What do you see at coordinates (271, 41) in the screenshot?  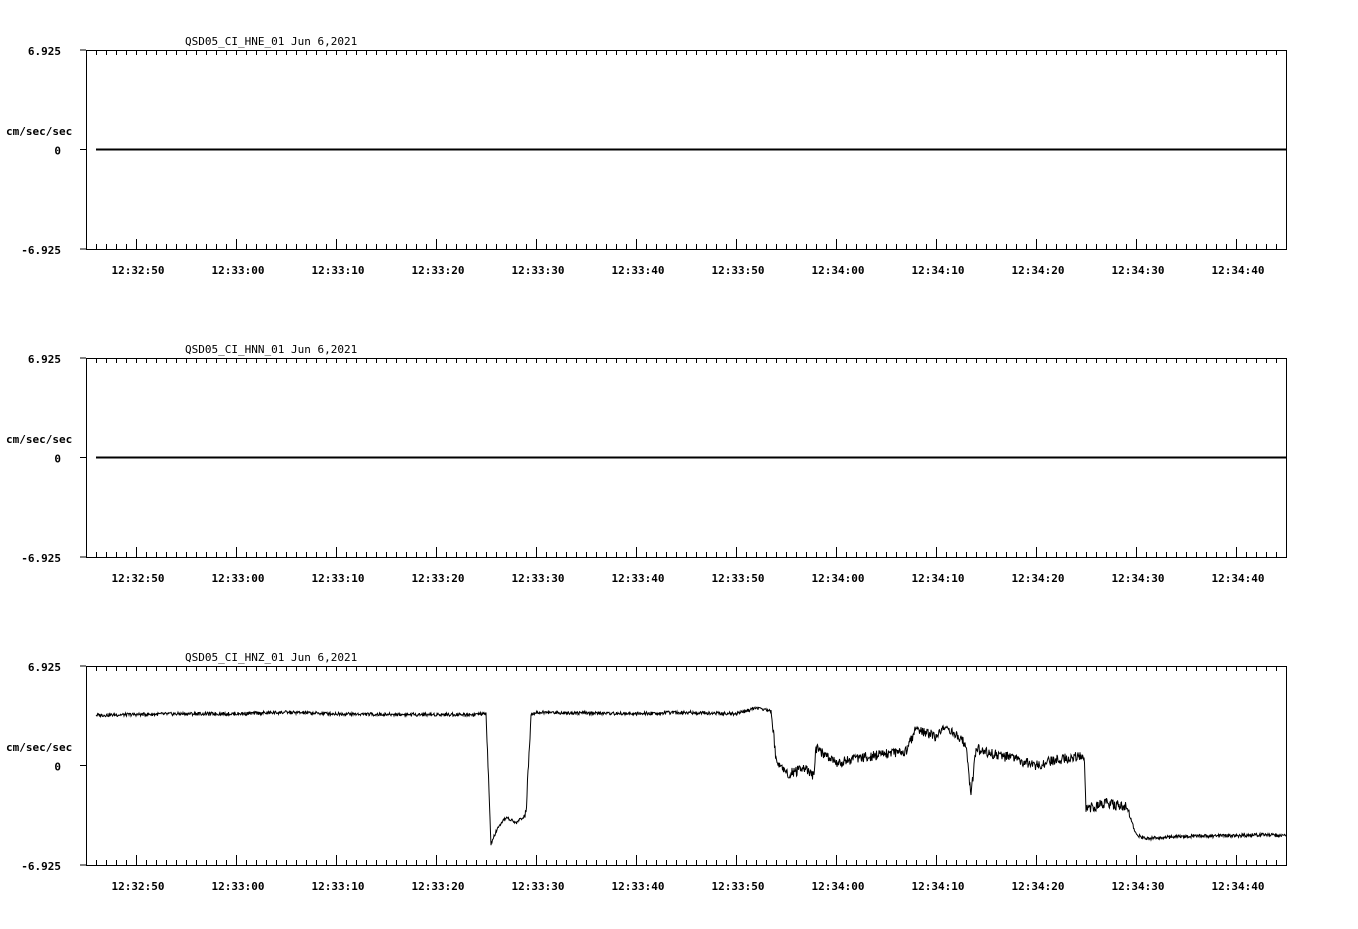 I see `chart-title: QSD05_CI_HNE_01 Jun 6,2021` at bounding box center [271, 41].